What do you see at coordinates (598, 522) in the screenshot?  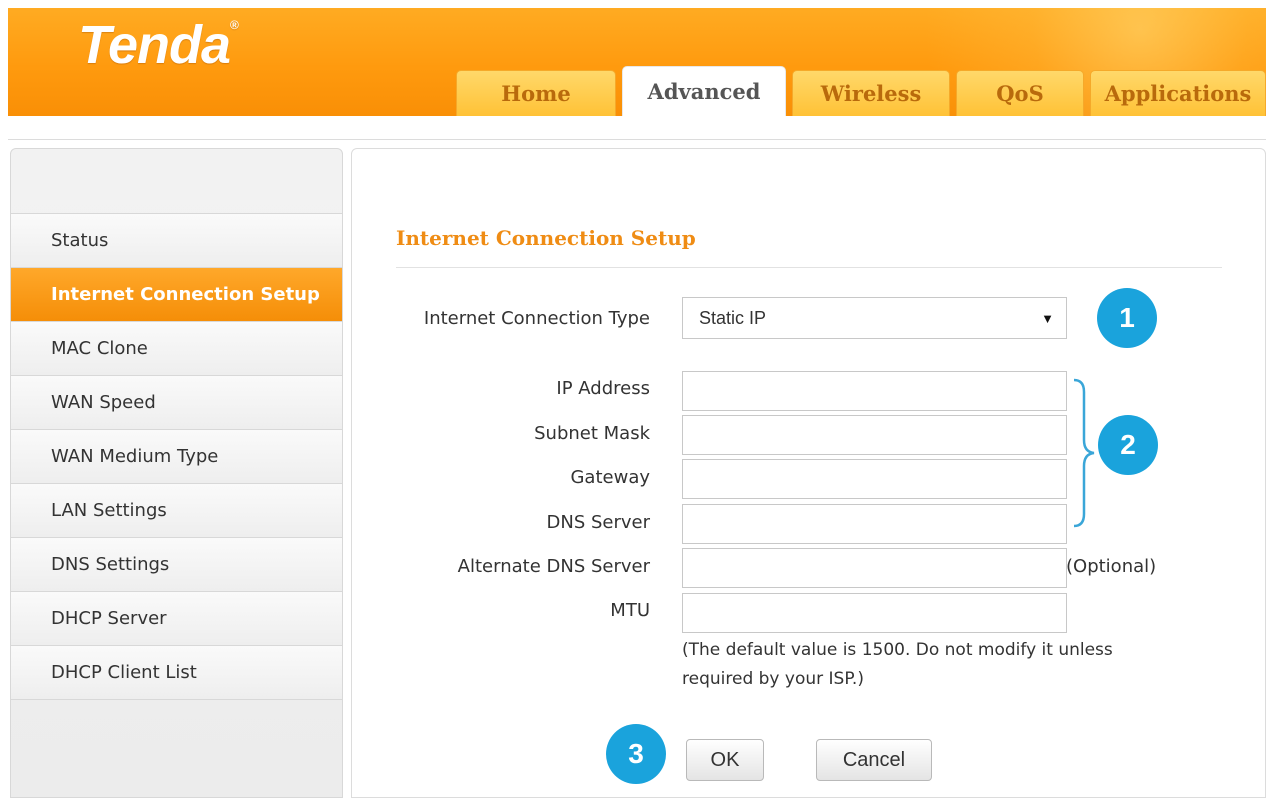 I see `dns-server-label: DNS Server` at bounding box center [598, 522].